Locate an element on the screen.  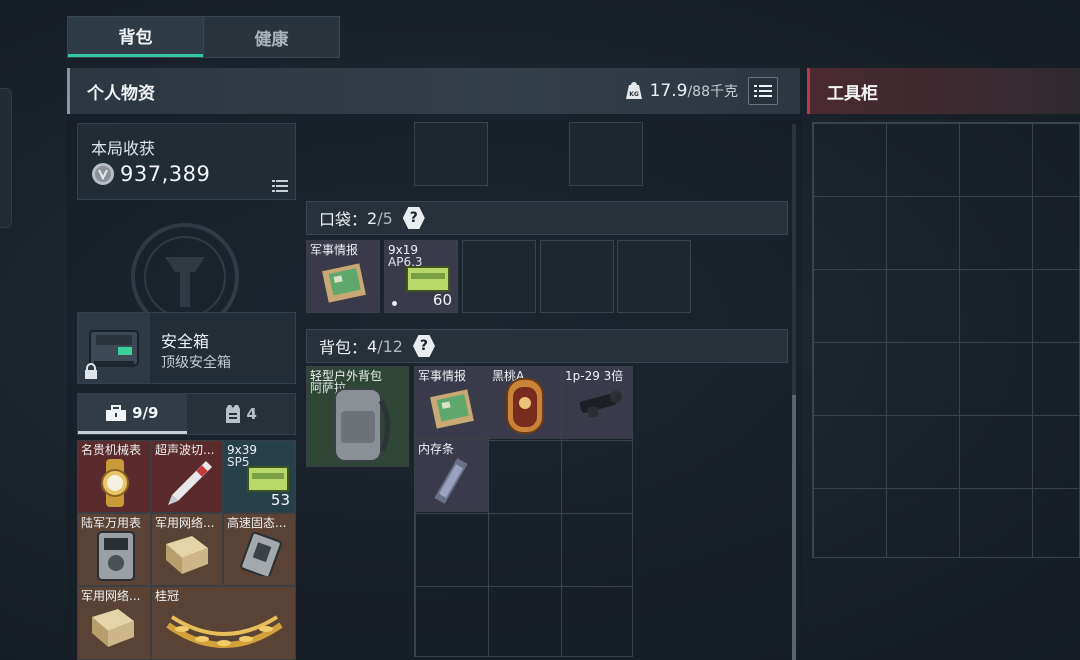
pocket-label: 口袋： is located at coordinates (343, 219).